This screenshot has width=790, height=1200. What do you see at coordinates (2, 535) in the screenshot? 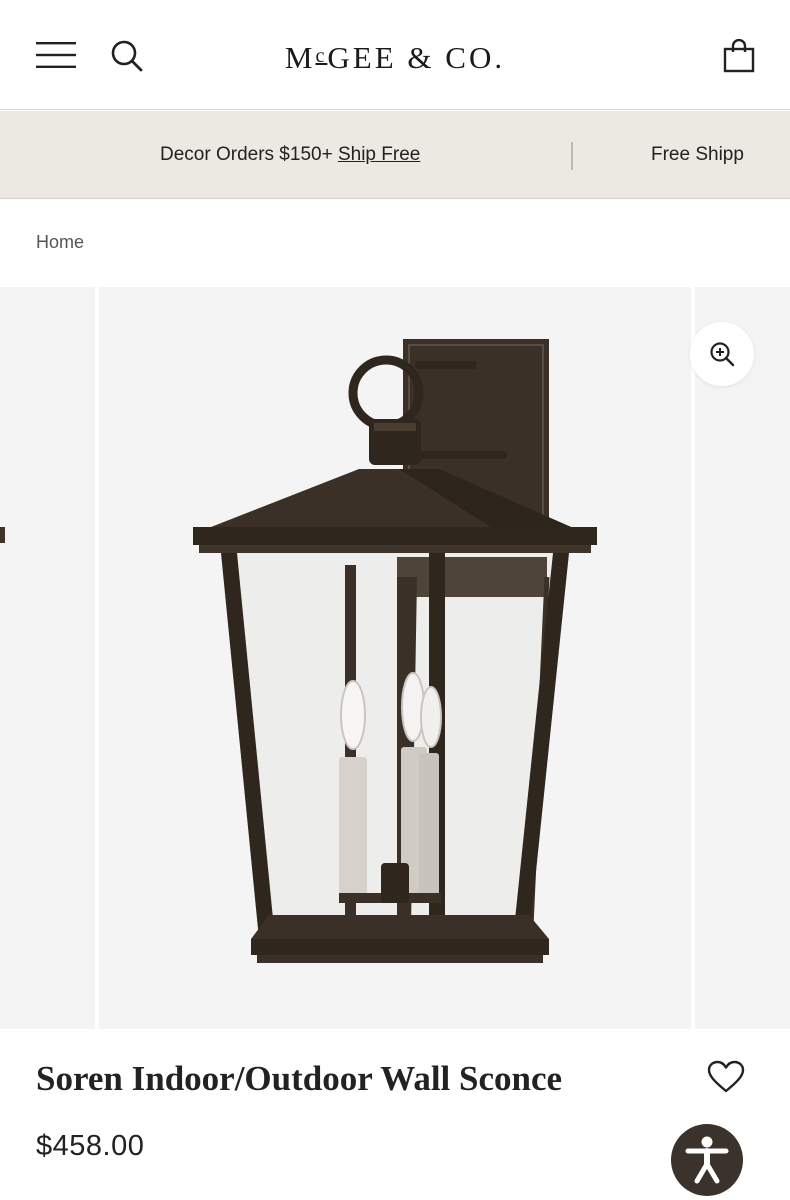
I see `previous-slide-peek` at bounding box center [2, 535].